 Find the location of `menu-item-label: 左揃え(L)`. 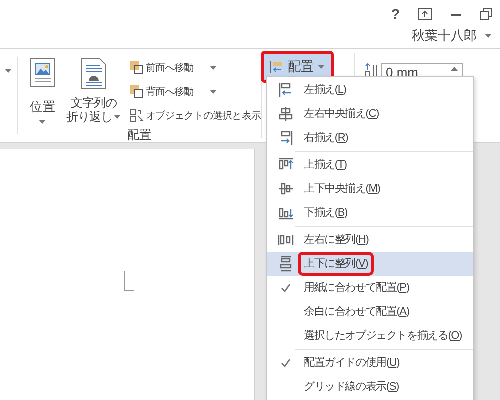

menu-item-label: 左揃え(L) is located at coordinates (325, 90).